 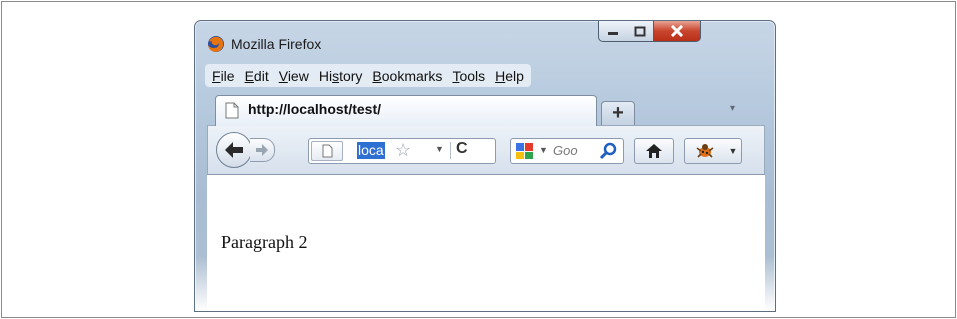 I want to click on addon-icon, so click(x=705, y=151).